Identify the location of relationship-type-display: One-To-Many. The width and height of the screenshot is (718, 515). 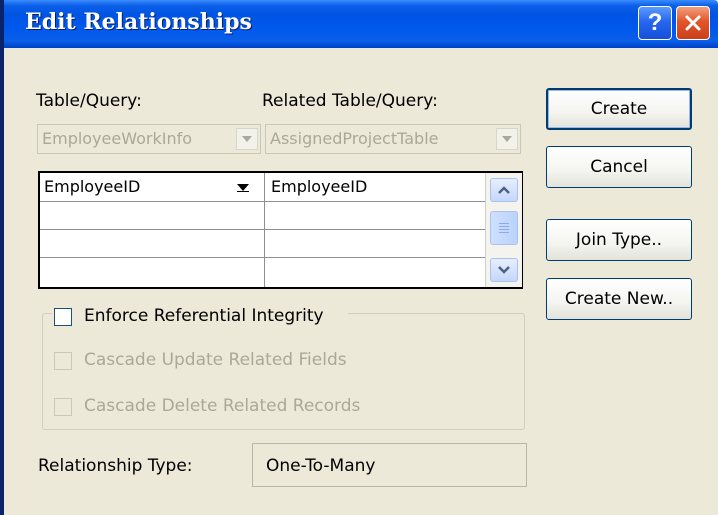
(389, 465).